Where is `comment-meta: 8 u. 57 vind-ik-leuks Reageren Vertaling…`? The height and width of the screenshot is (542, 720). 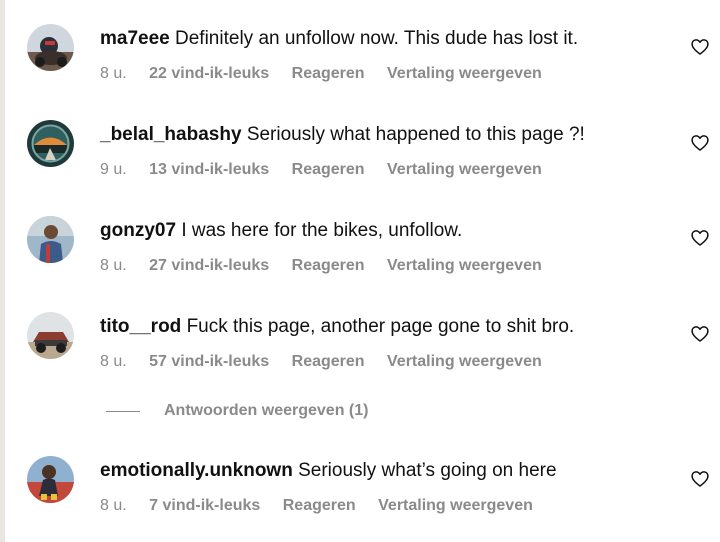
comment-meta: 8 u. 57 vind-ik-leuks Reageren Vertaling… is located at coordinates (330, 362).